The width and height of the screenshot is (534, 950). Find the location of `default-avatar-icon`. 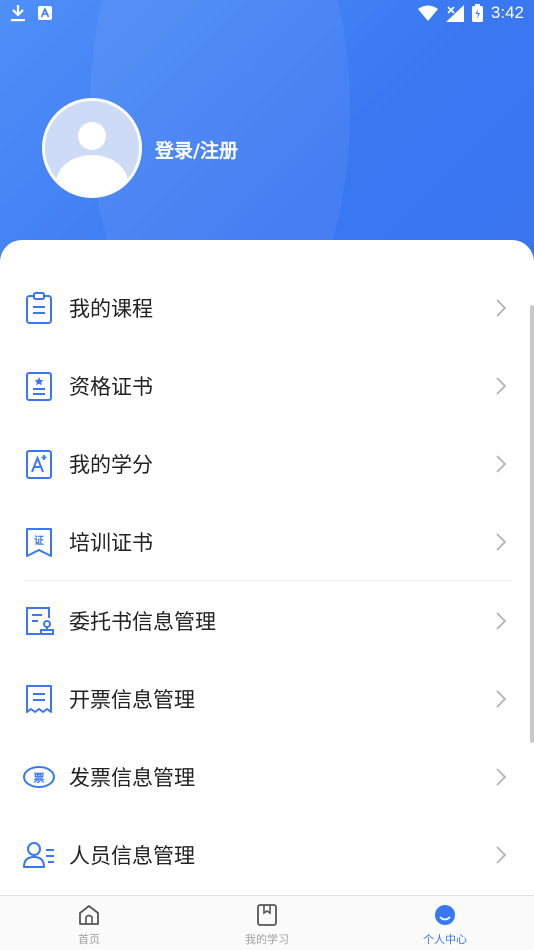

default-avatar-icon is located at coordinates (92, 148).